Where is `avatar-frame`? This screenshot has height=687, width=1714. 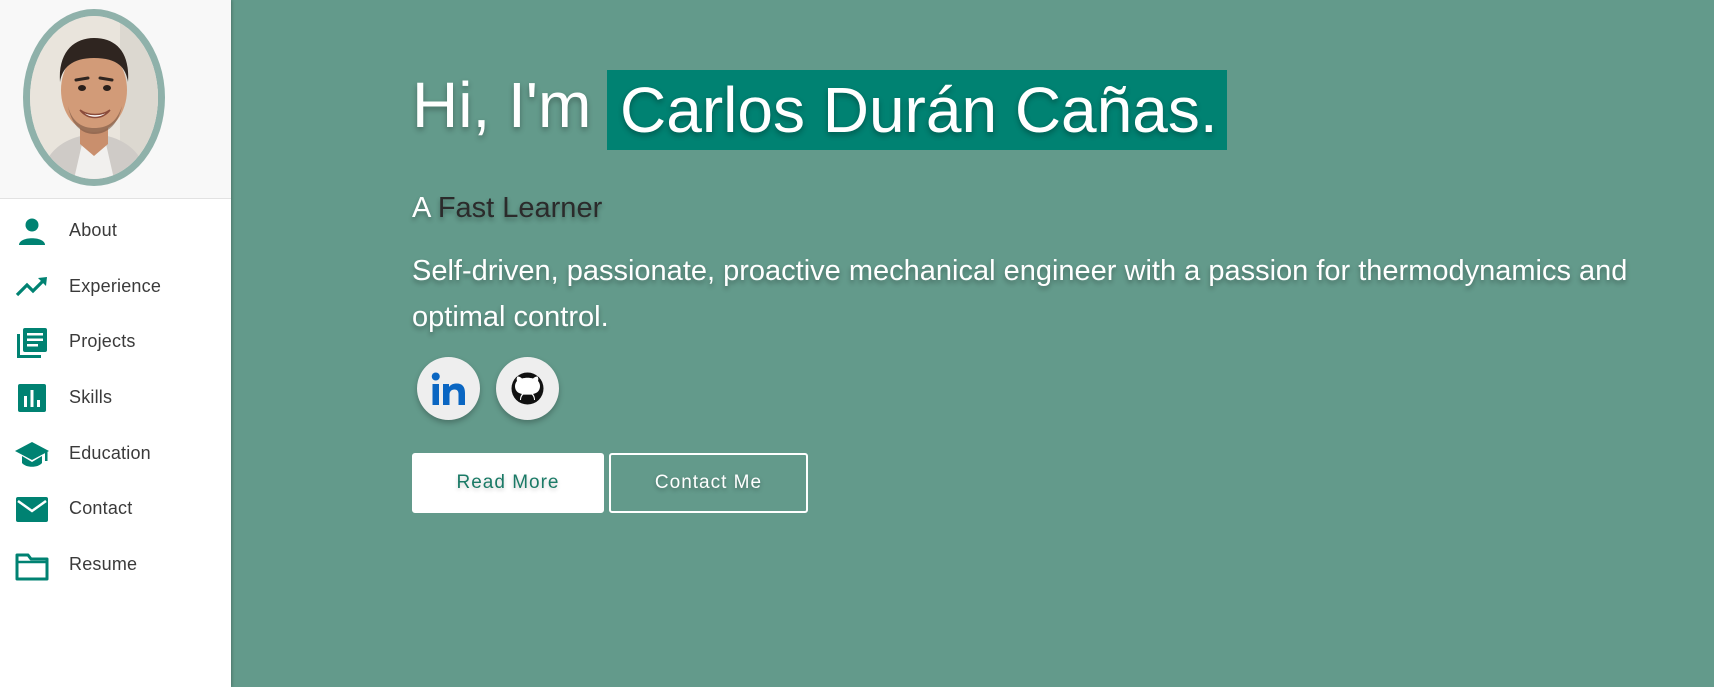 avatar-frame is located at coordinates (94, 97).